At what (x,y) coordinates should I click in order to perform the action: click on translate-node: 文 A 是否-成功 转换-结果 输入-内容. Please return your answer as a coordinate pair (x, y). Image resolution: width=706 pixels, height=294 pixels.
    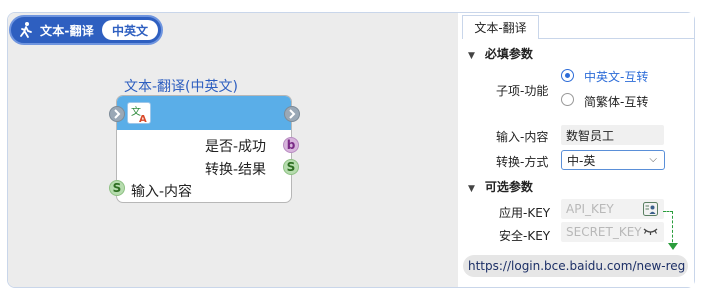
    Looking at the image, I should click on (204, 149).